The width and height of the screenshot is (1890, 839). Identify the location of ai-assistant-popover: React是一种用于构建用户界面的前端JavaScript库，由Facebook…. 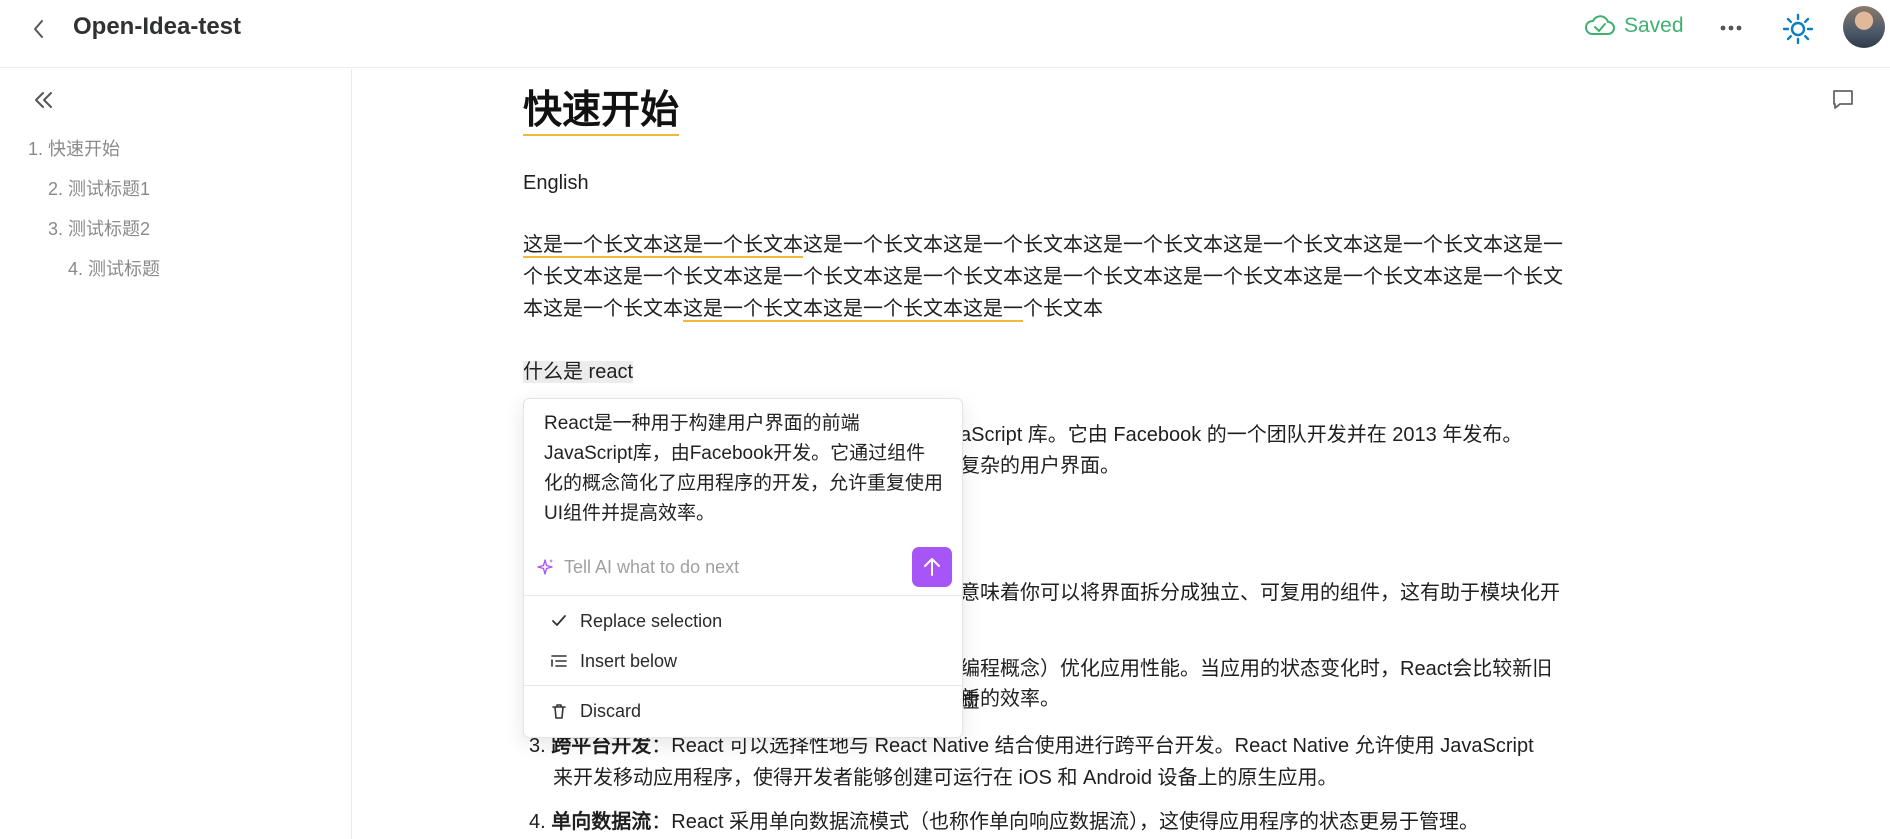
(743, 568).